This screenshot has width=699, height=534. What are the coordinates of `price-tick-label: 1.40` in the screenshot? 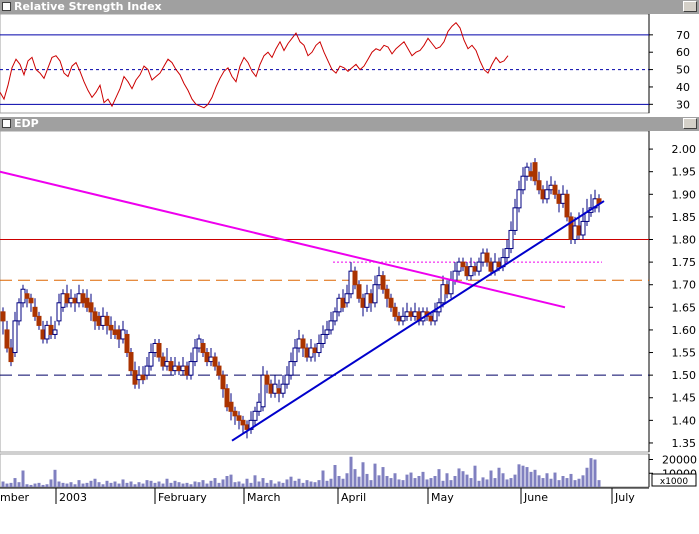 It's located at (684, 420).